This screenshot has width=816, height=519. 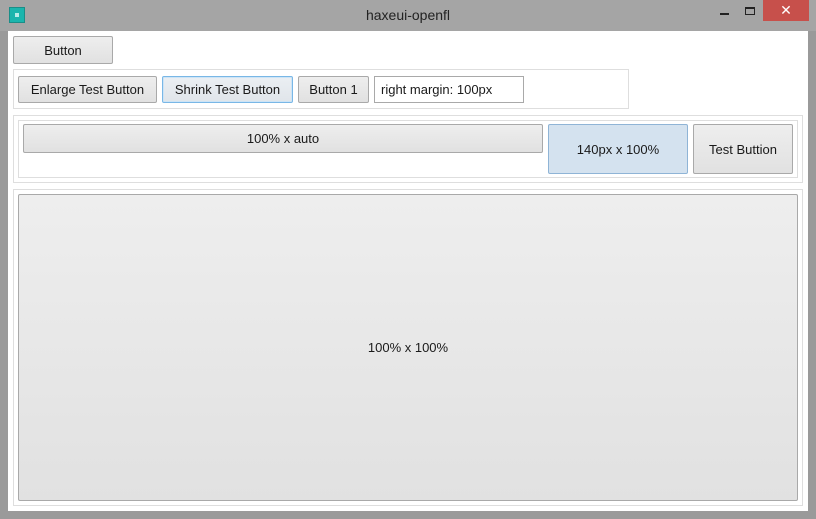 What do you see at coordinates (227, 89) in the screenshot?
I see `shrink-test-button: Shrink Test Button` at bounding box center [227, 89].